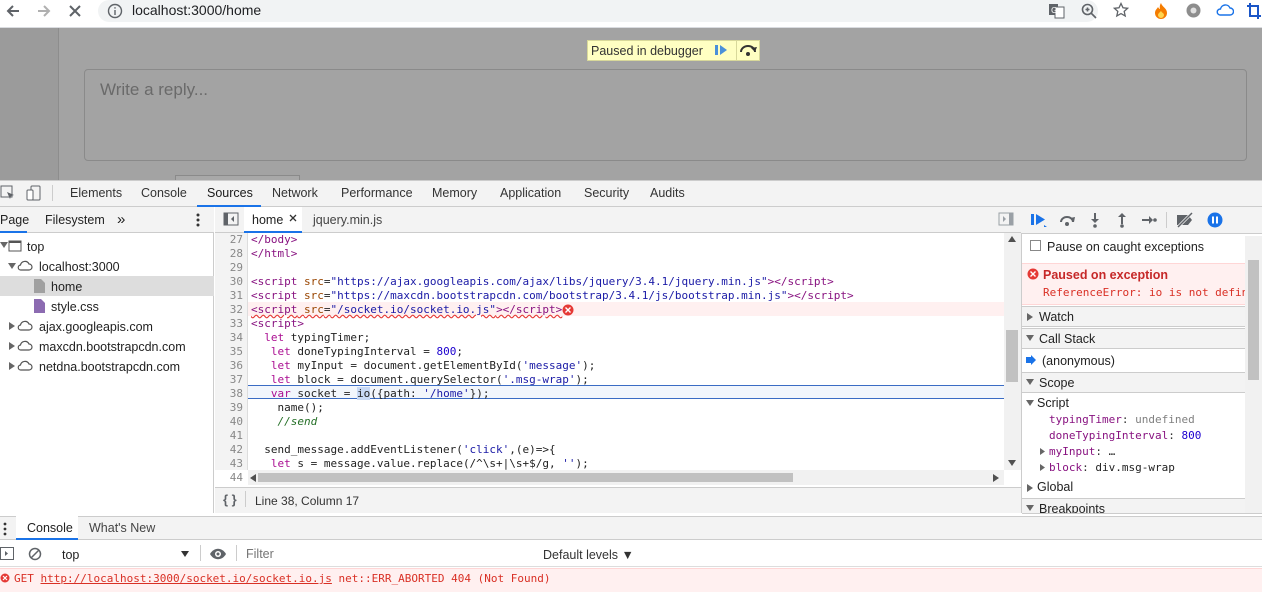  Describe the element at coordinates (748, 50) in the screenshot. I see `step-over-button` at that location.